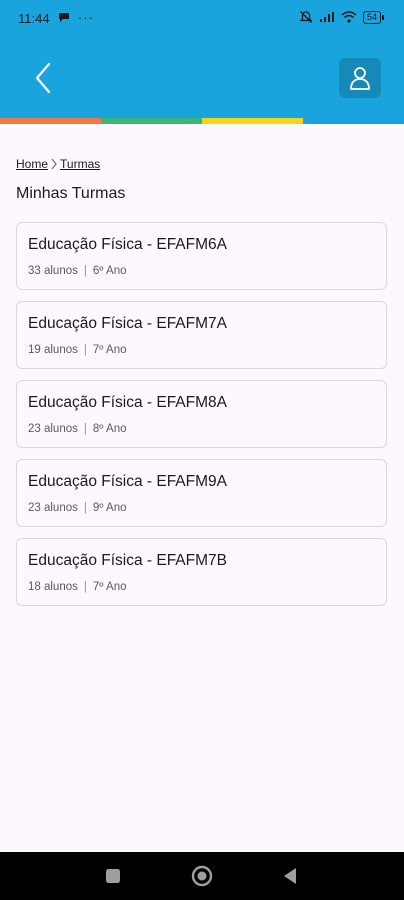  I want to click on class-name: Educação Física - EFAFM6A, so click(127, 244).